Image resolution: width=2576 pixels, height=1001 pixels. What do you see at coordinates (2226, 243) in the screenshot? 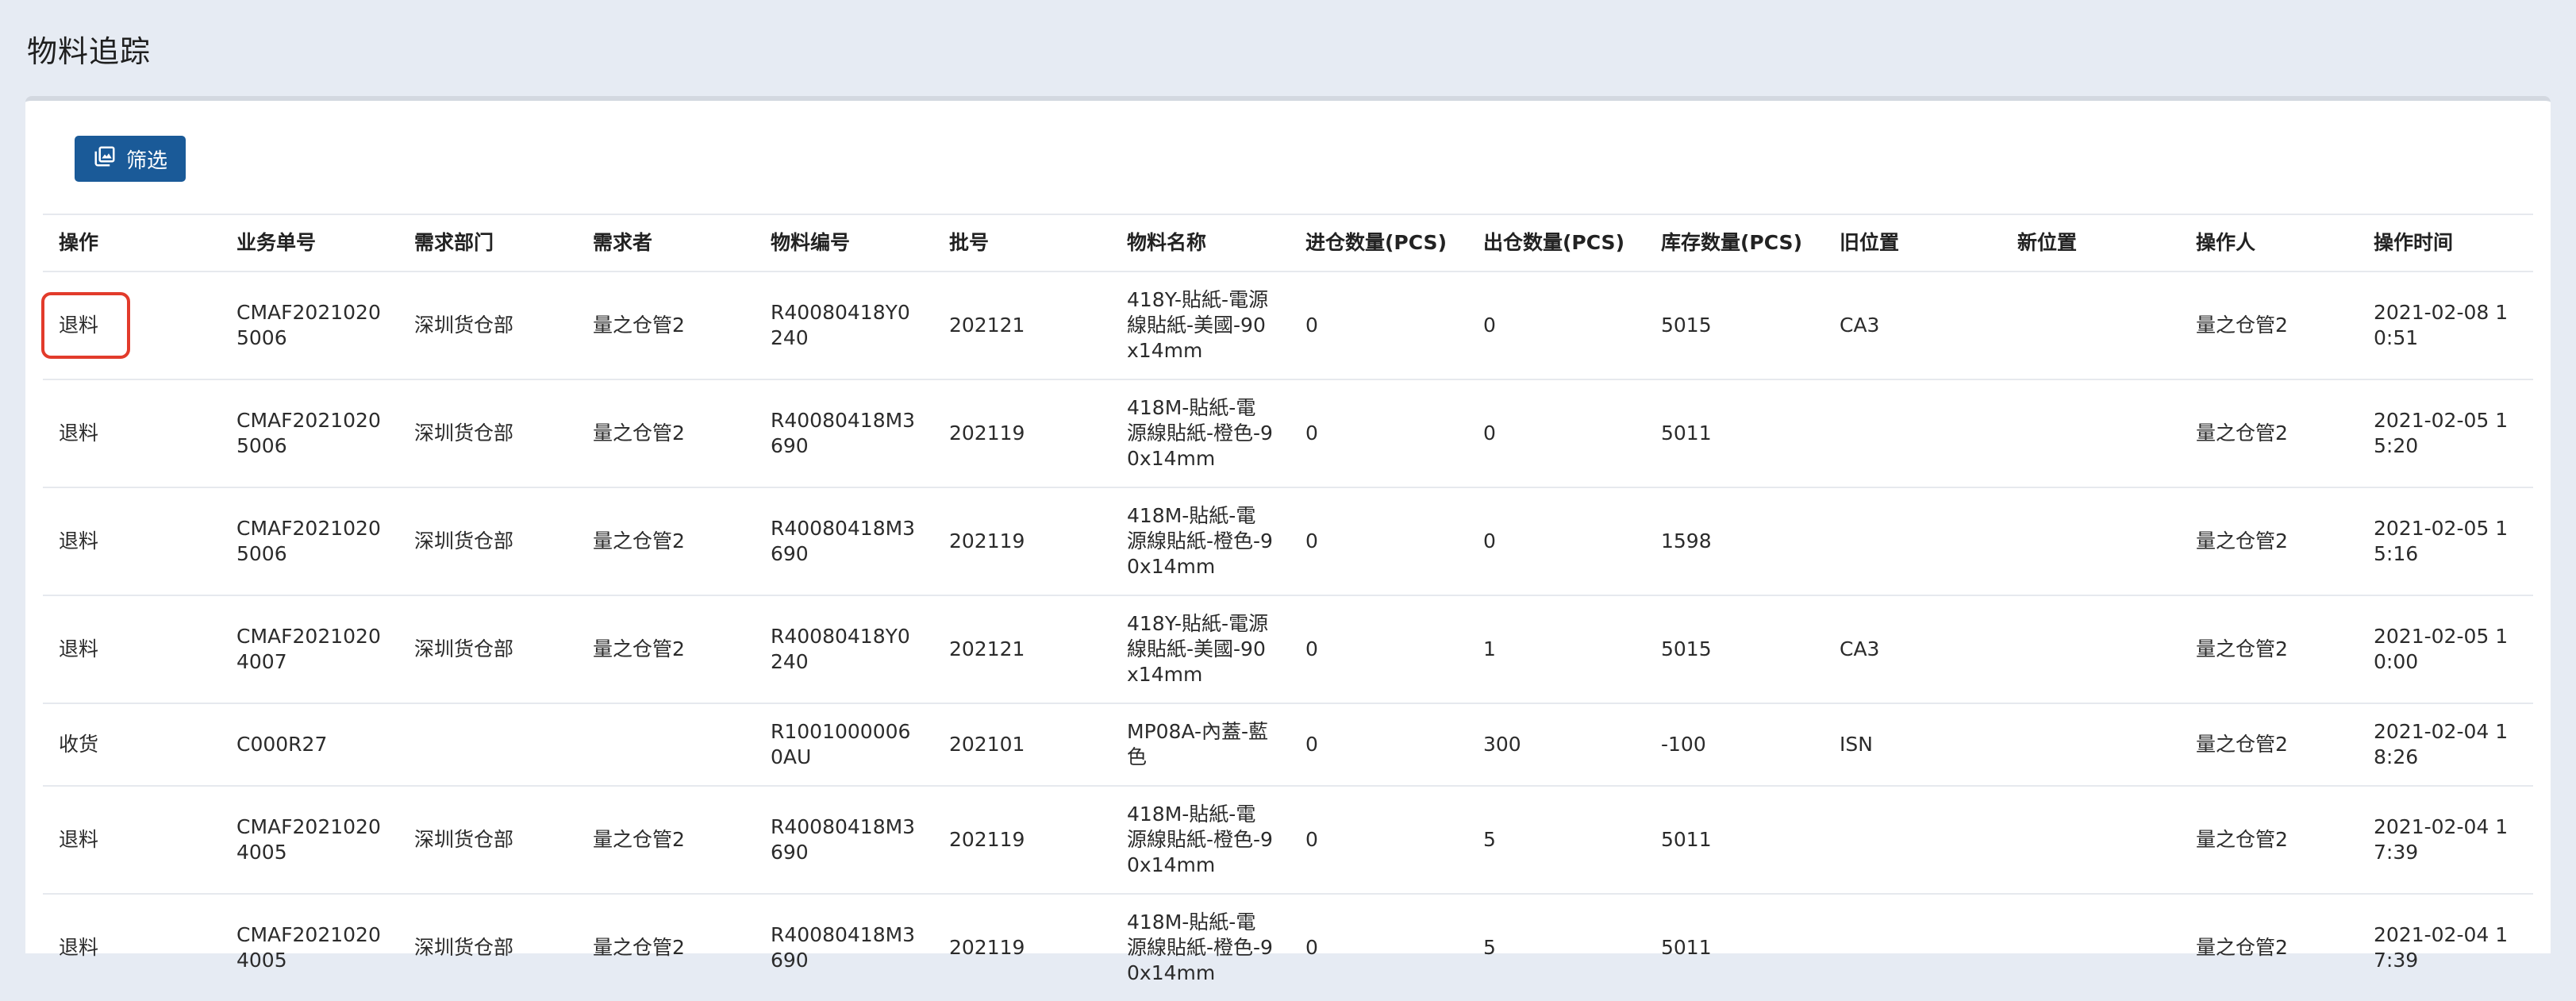
I see `column-header: 操作人` at bounding box center [2226, 243].